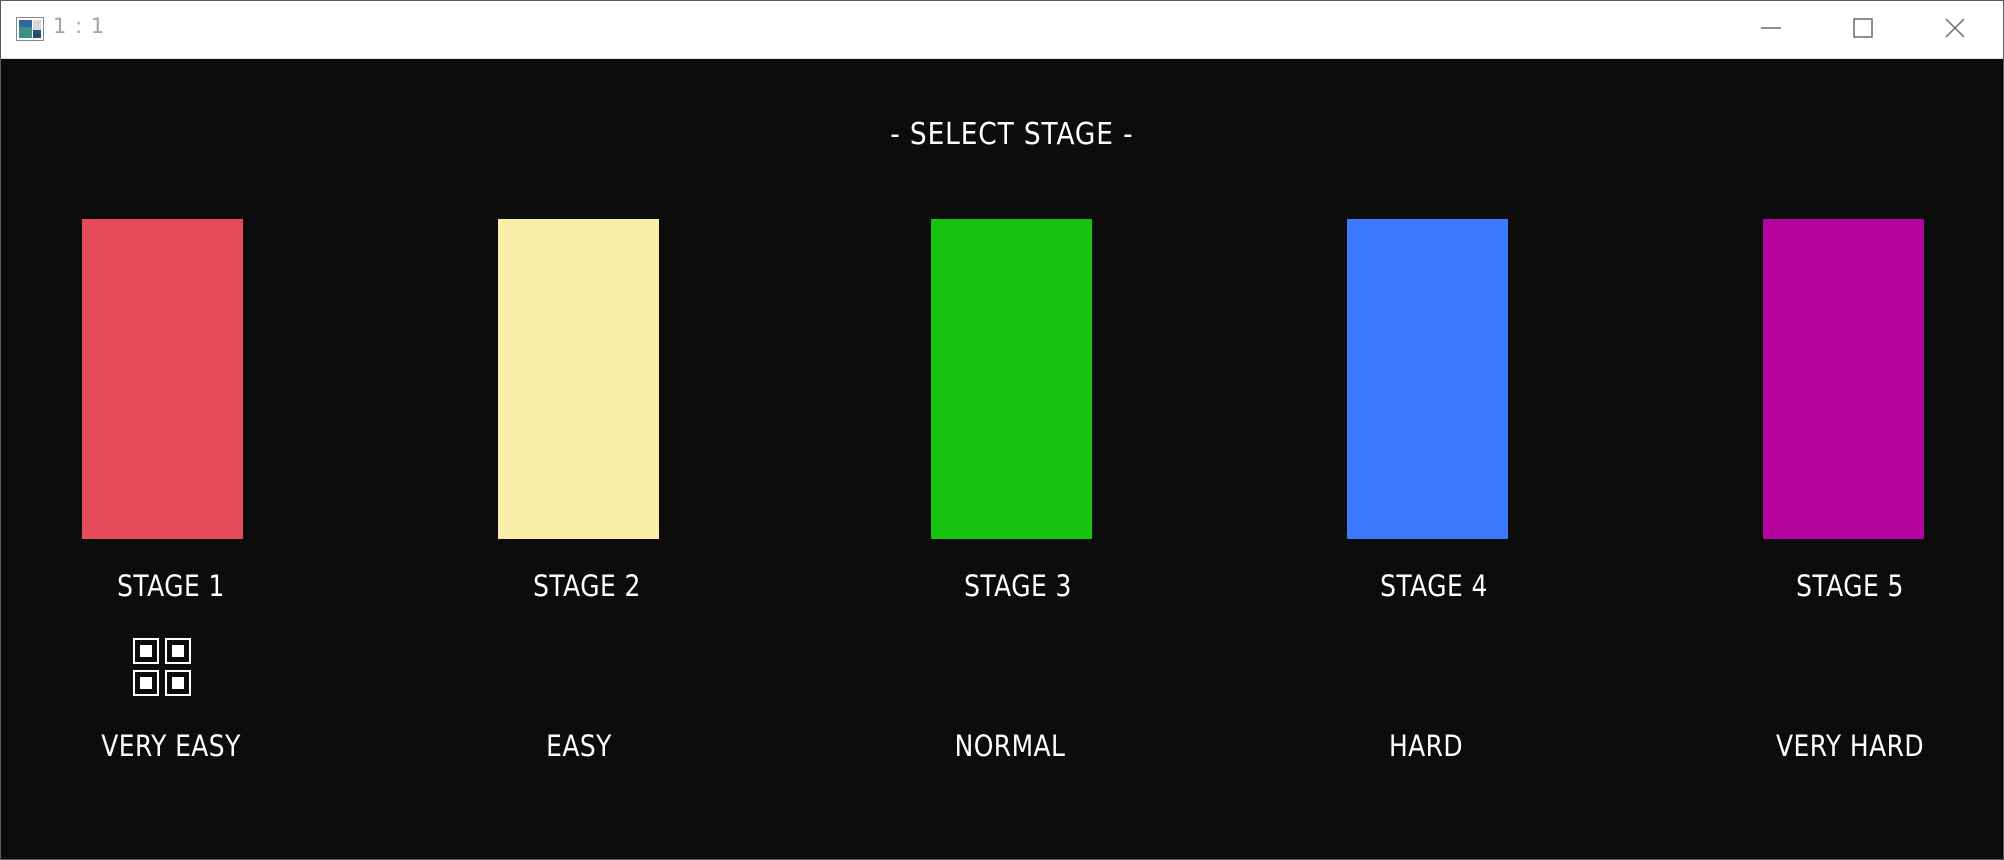  Describe the element at coordinates (1434, 586) in the screenshot. I see `stage-4-label: STAGE 4` at that location.